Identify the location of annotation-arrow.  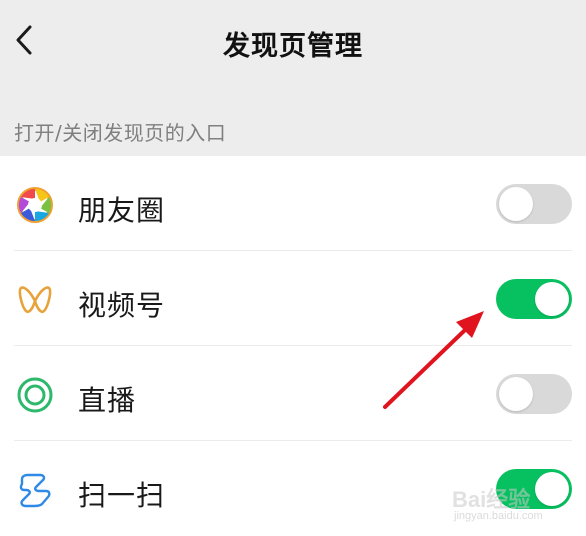
(433, 360).